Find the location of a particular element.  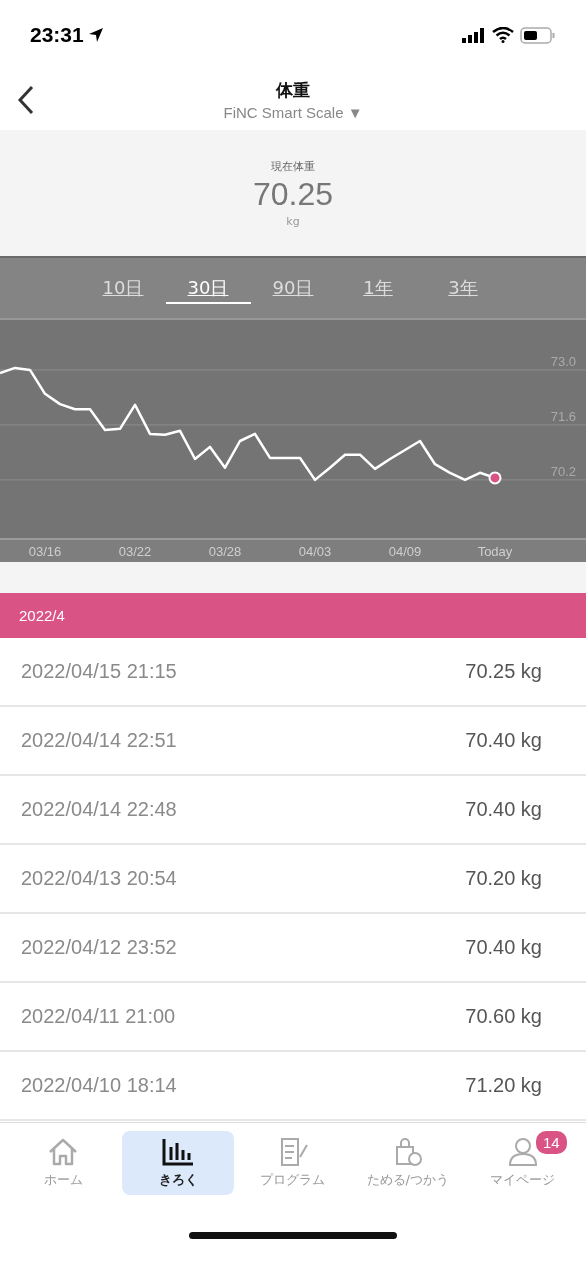

record-datetime: 2022/04/15 21:15 is located at coordinates (99, 671).